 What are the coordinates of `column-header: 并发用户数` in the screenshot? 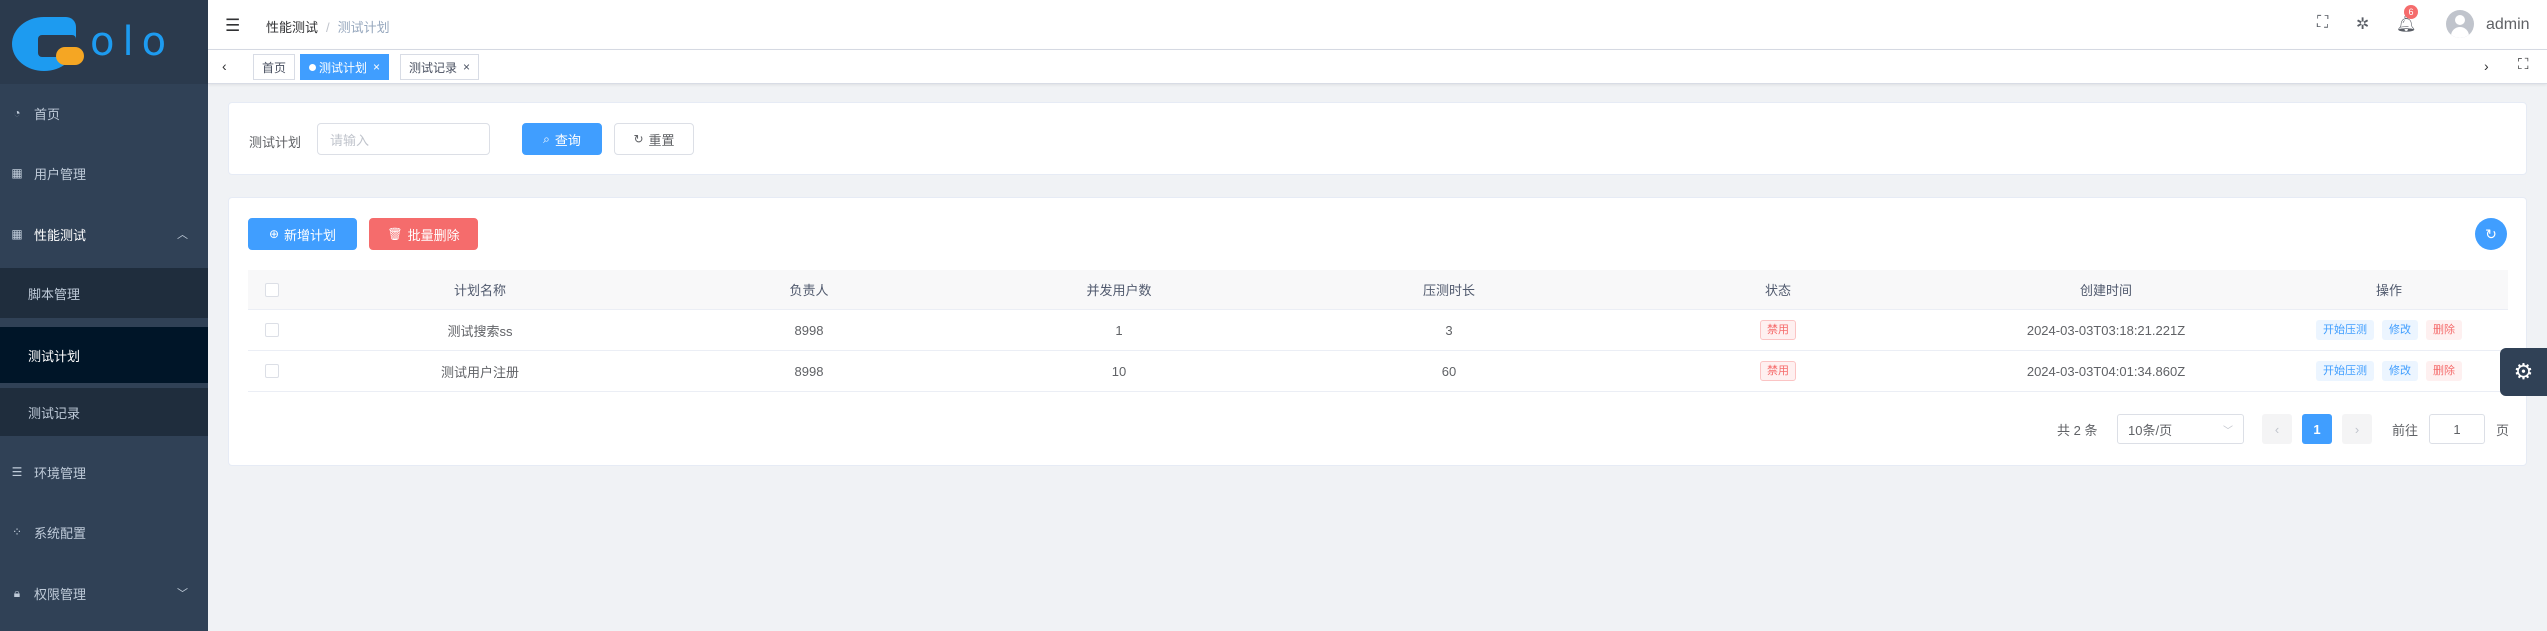 It's located at (1119, 290).